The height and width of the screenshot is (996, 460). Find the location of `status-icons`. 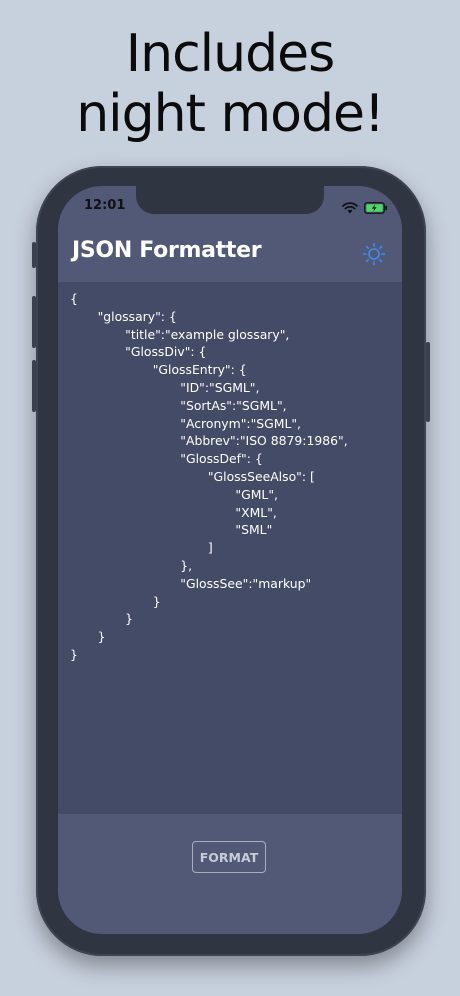

status-icons is located at coordinates (365, 208).